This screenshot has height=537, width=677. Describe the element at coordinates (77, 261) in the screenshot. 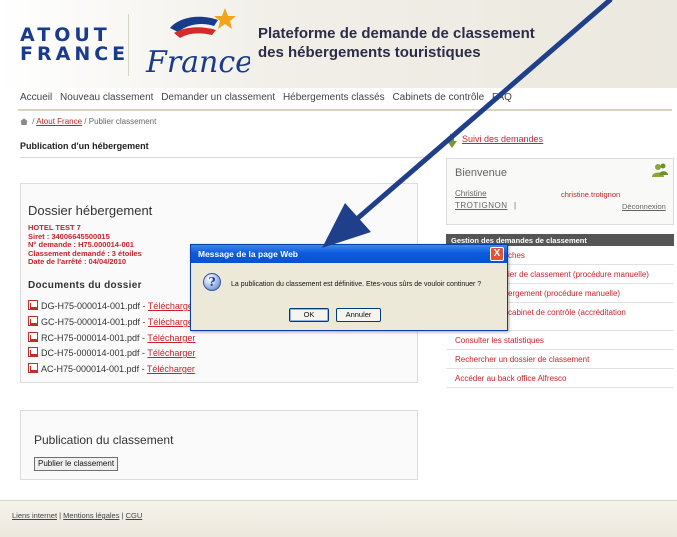

I see `hotel-date-arrete: Date de l'arrêté : 04/04/2010` at that location.